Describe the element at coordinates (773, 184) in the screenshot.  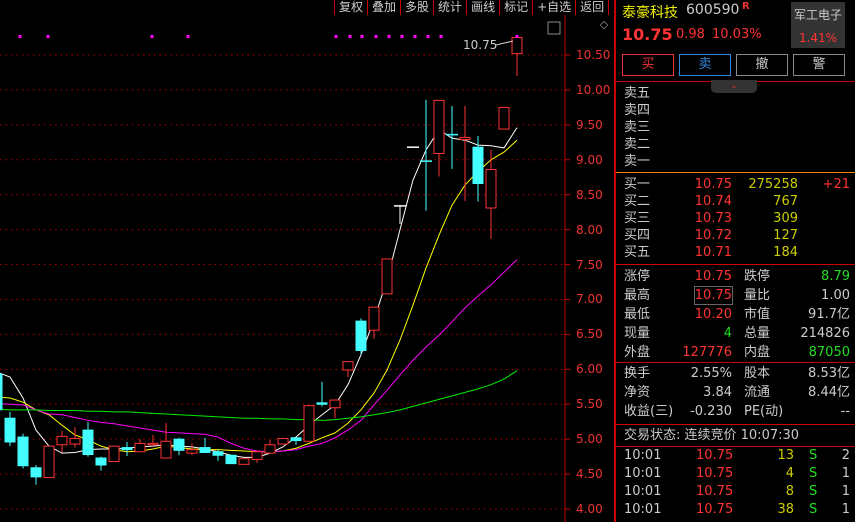
I see `bid-volume: 275258` at that location.